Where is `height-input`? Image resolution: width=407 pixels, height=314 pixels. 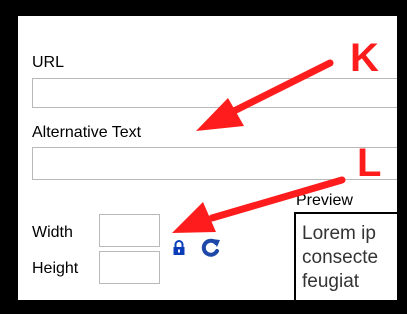 height-input is located at coordinates (129, 267).